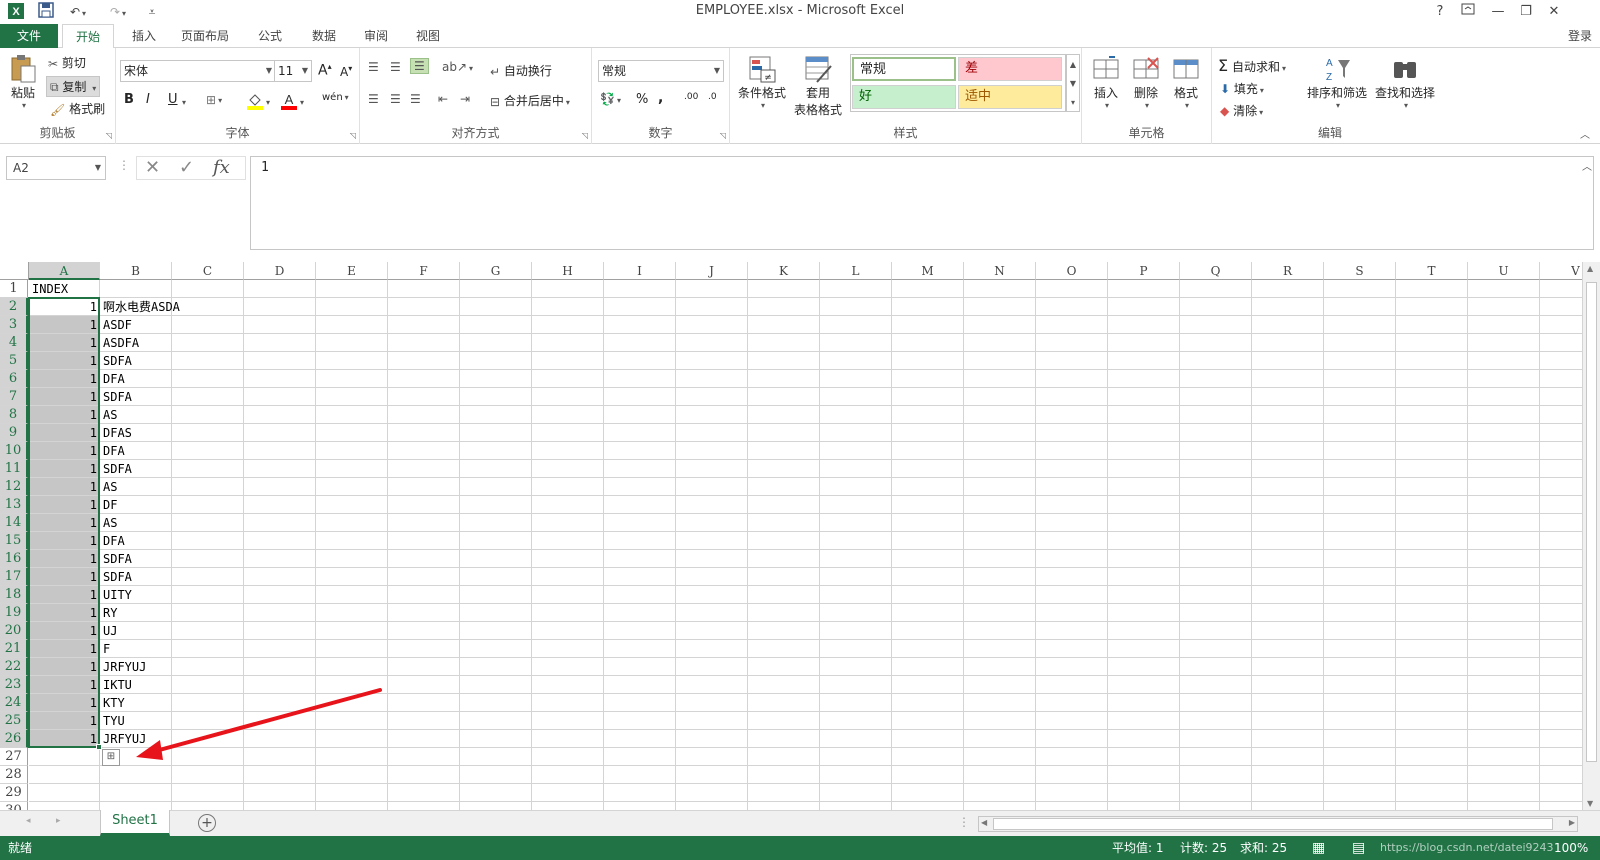 The height and width of the screenshot is (860, 1600). What do you see at coordinates (465, 99) in the screenshot?
I see `increase-indent-icon: ⇥` at bounding box center [465, 99].